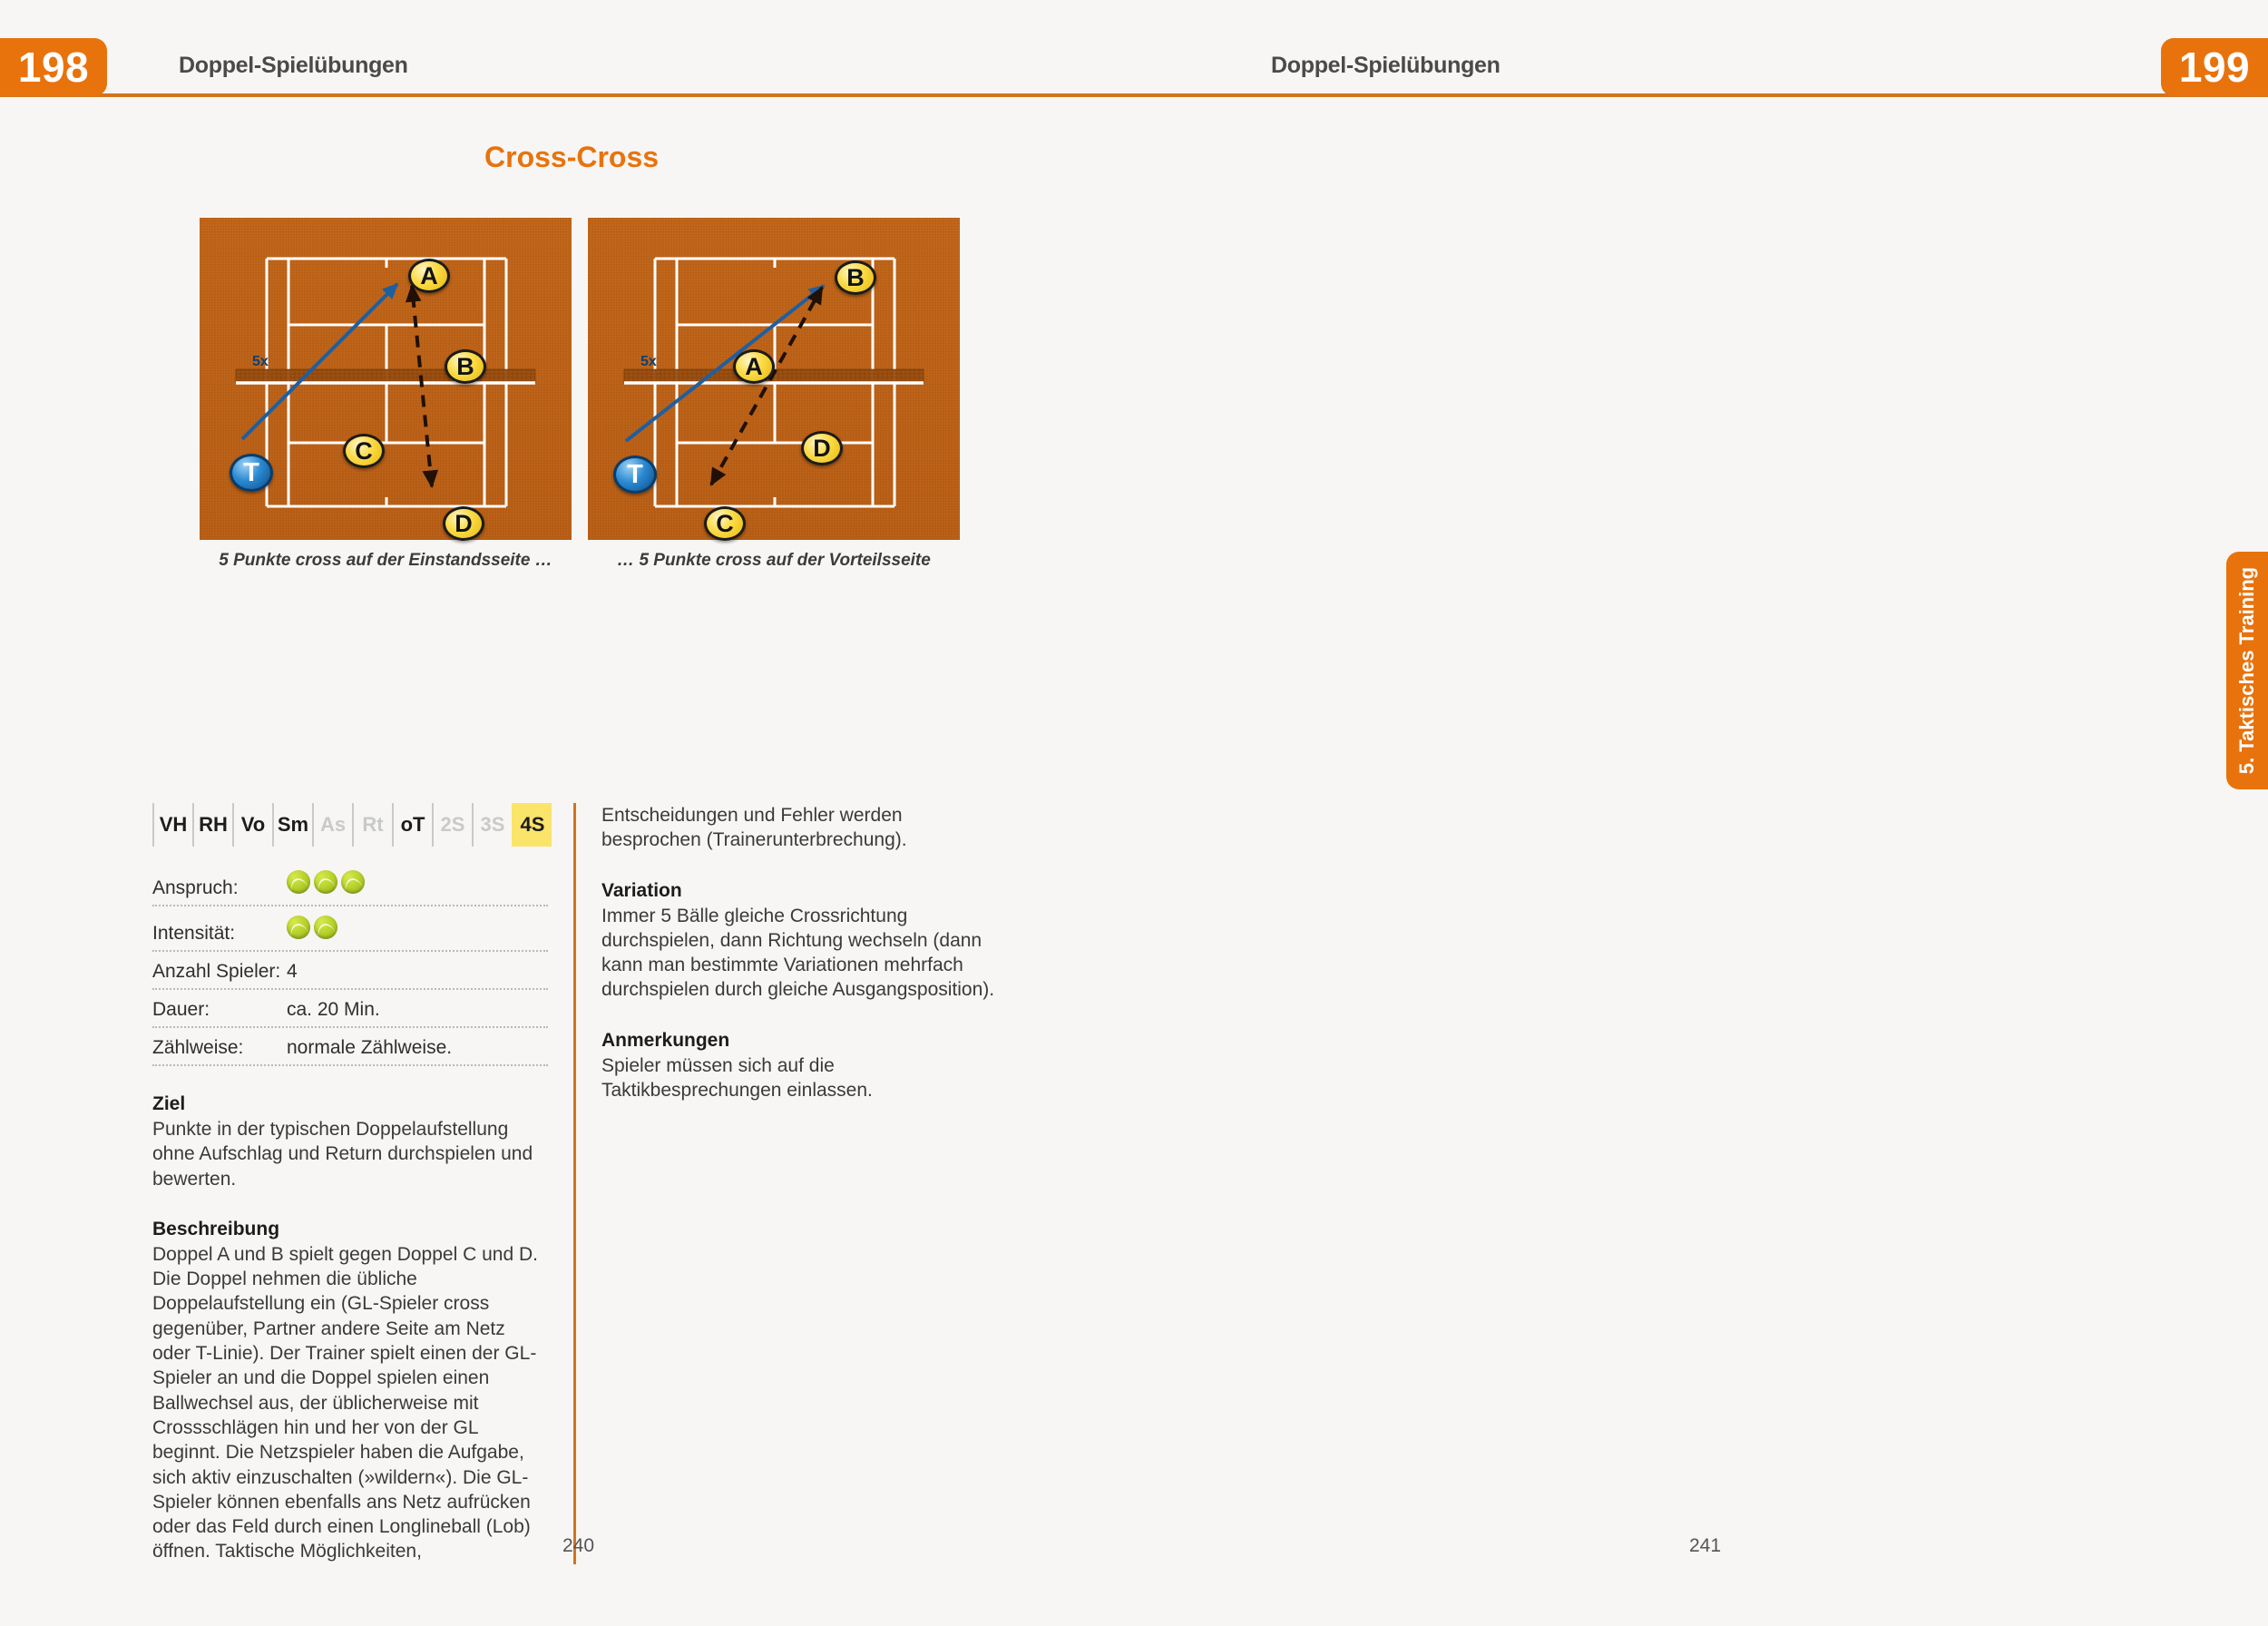  What do you see at coordinates (195, 887) in the screenshot?
I see `spec-label: Anspruch:` at bounding box center [195, 887].